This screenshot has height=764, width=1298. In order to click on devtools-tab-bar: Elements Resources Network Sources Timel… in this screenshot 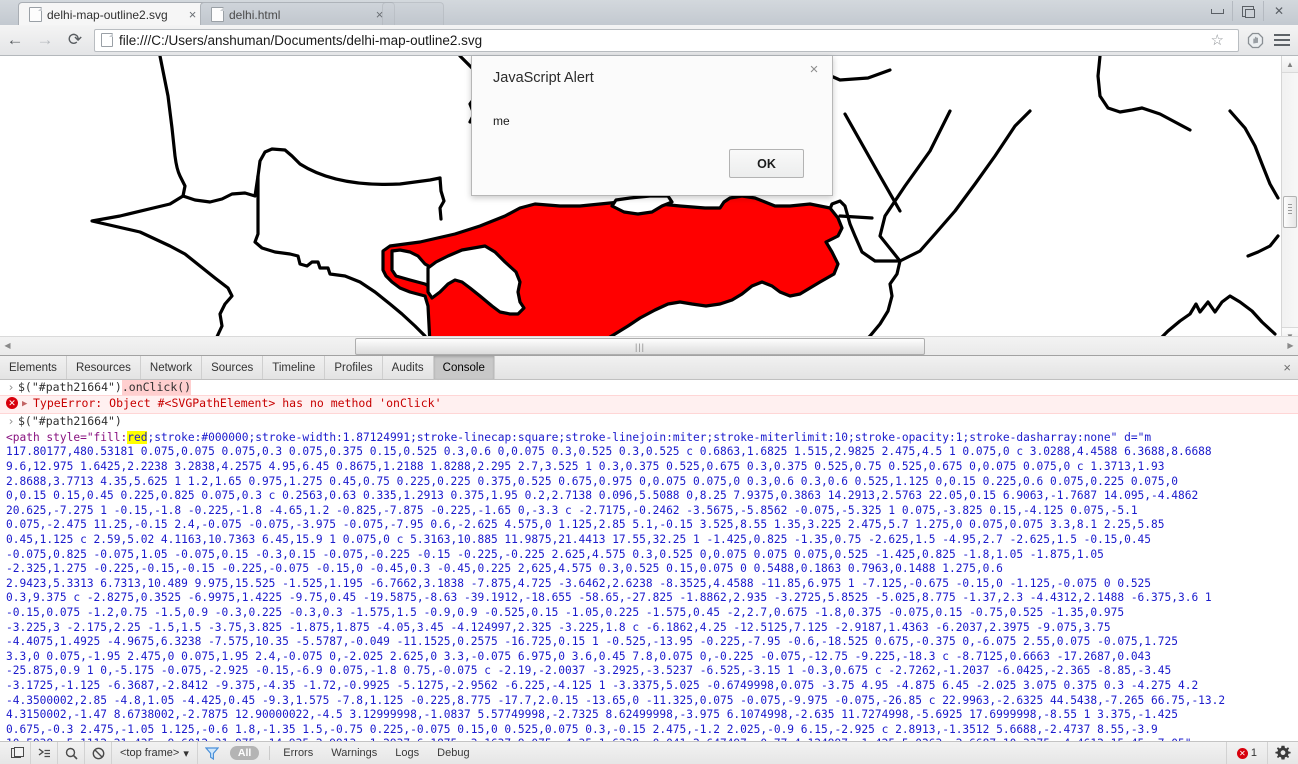, I will do `click(649, 368)`.